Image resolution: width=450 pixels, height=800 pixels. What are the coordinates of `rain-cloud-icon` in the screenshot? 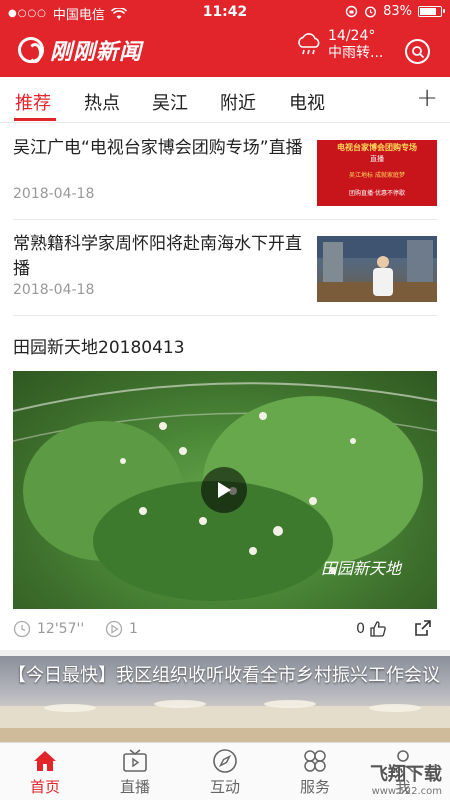 It's located at (309, 44).